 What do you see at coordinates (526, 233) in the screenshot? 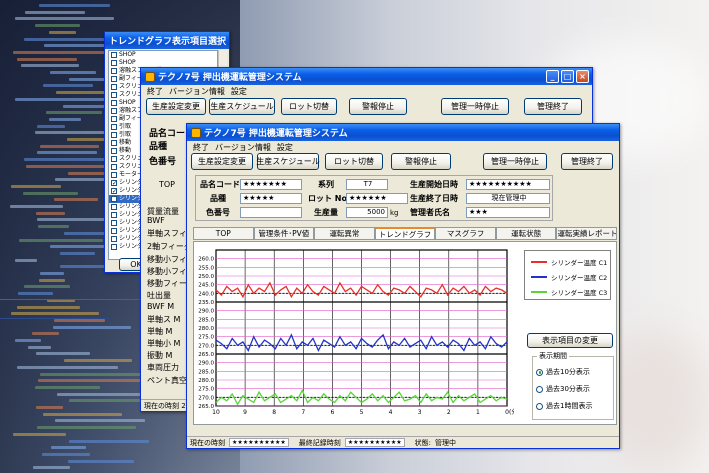
I see `tab-5: 運転状態` at bounding box center [526, 233].